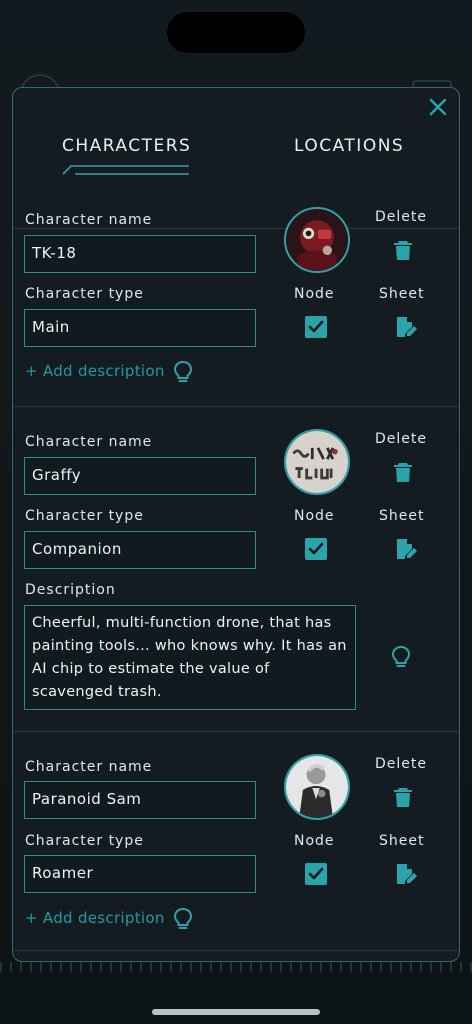 This screenshot has width=472, height=1024. Describe the element at coordinates (140, 874) in the screenshot. I see `character-type-field: Roamer` at that location.